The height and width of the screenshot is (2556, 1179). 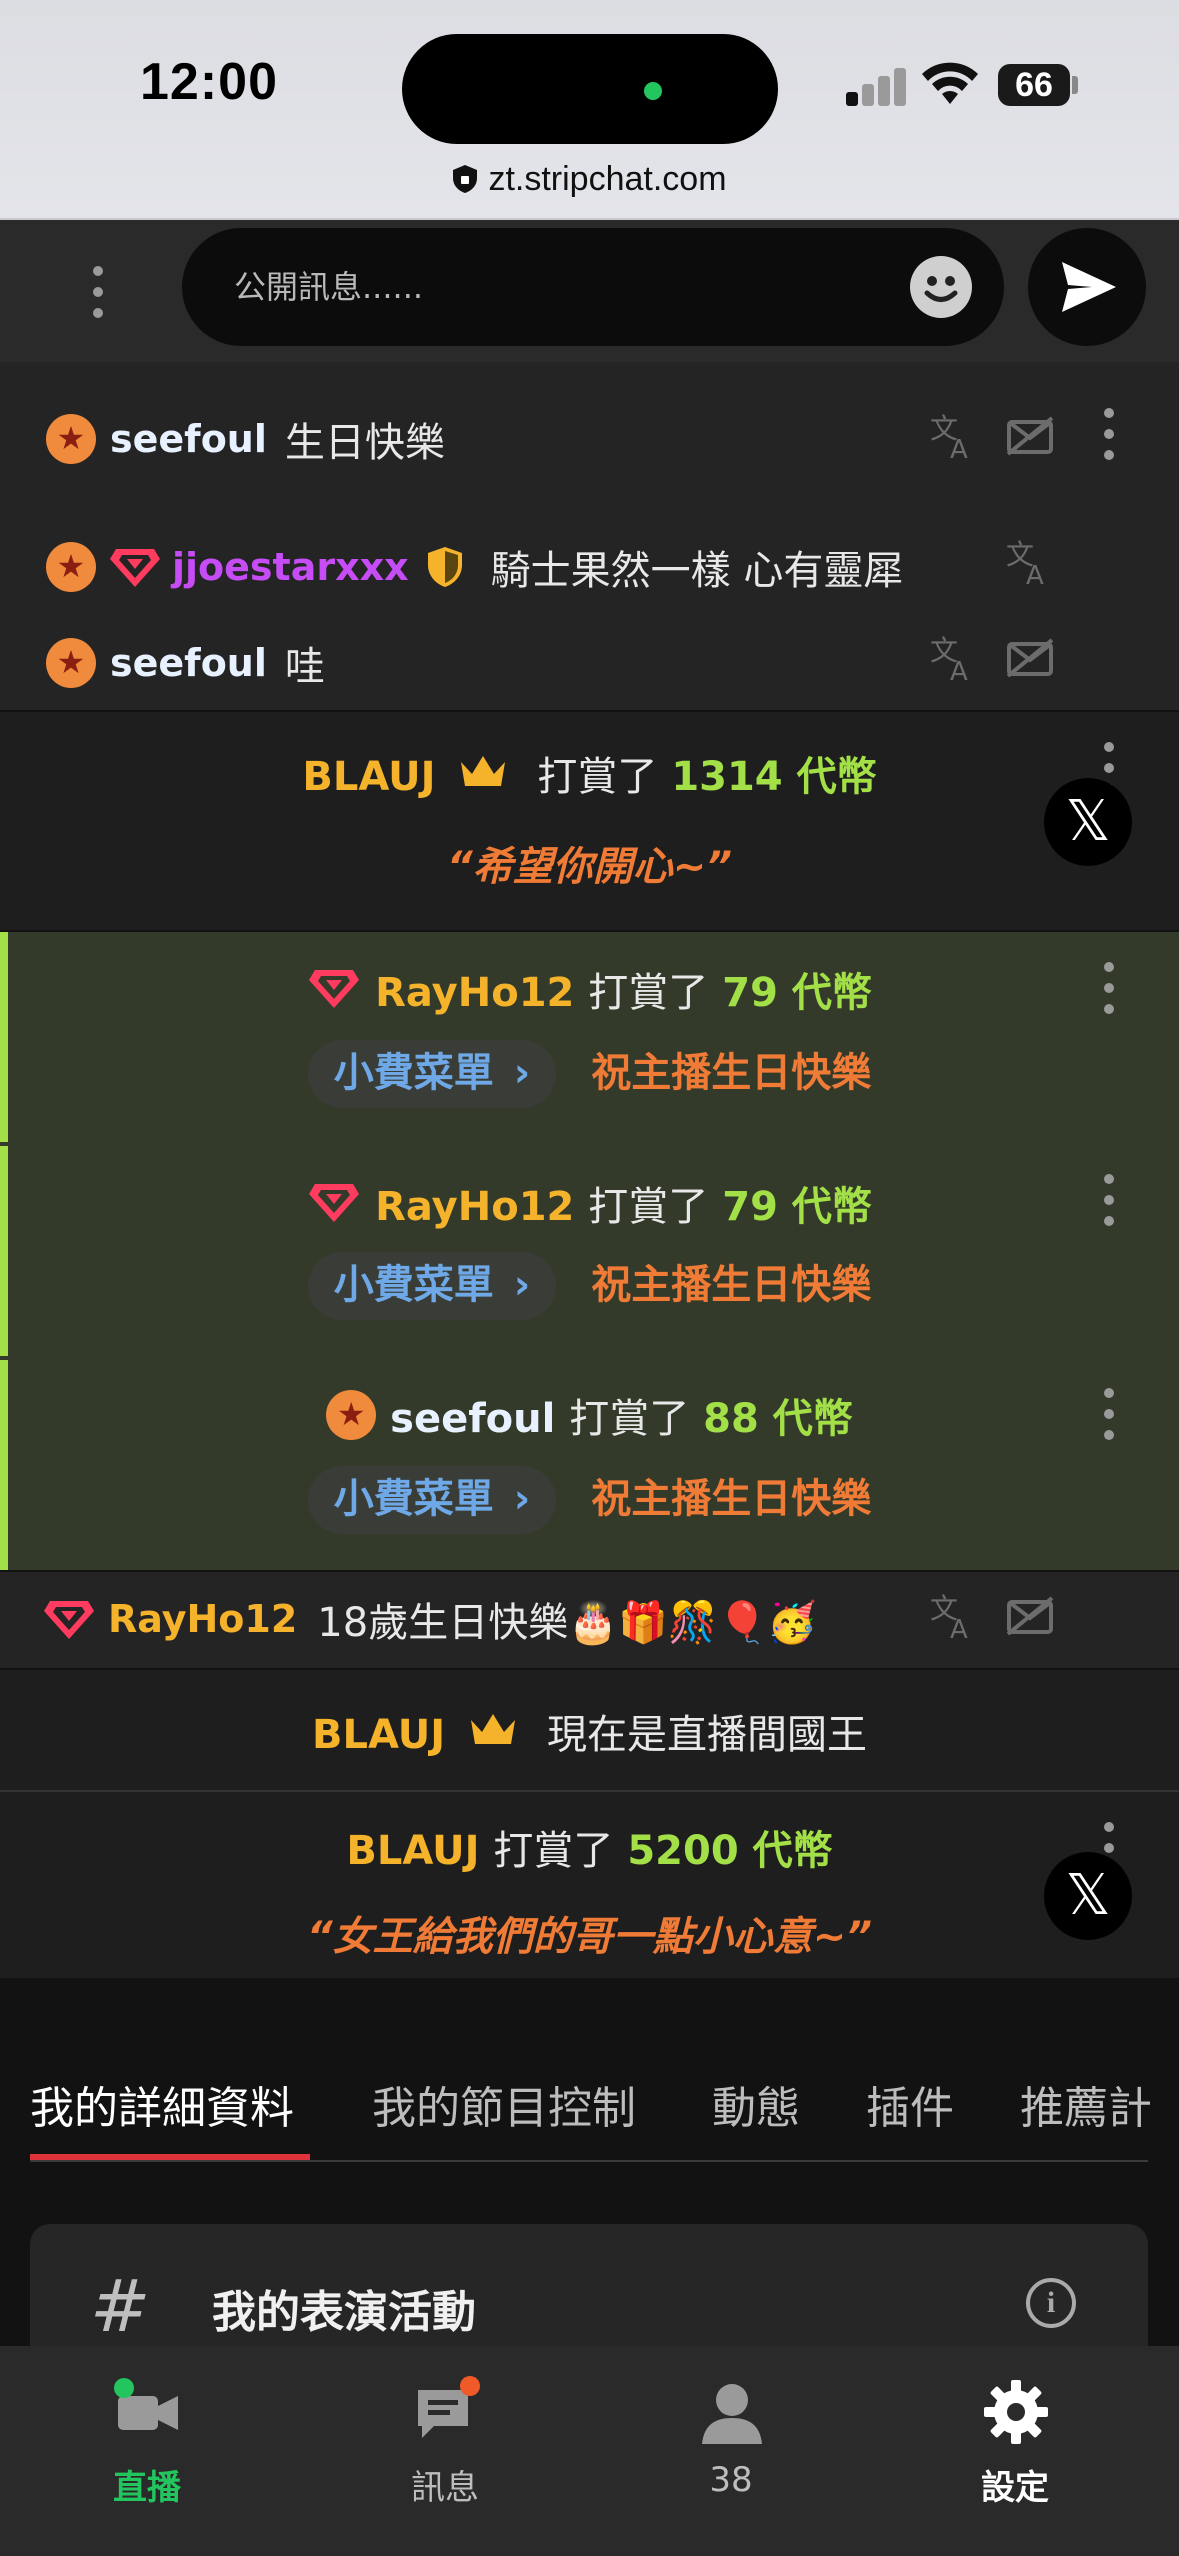 I want to click on send-icon, so click(x=1089, y=287).